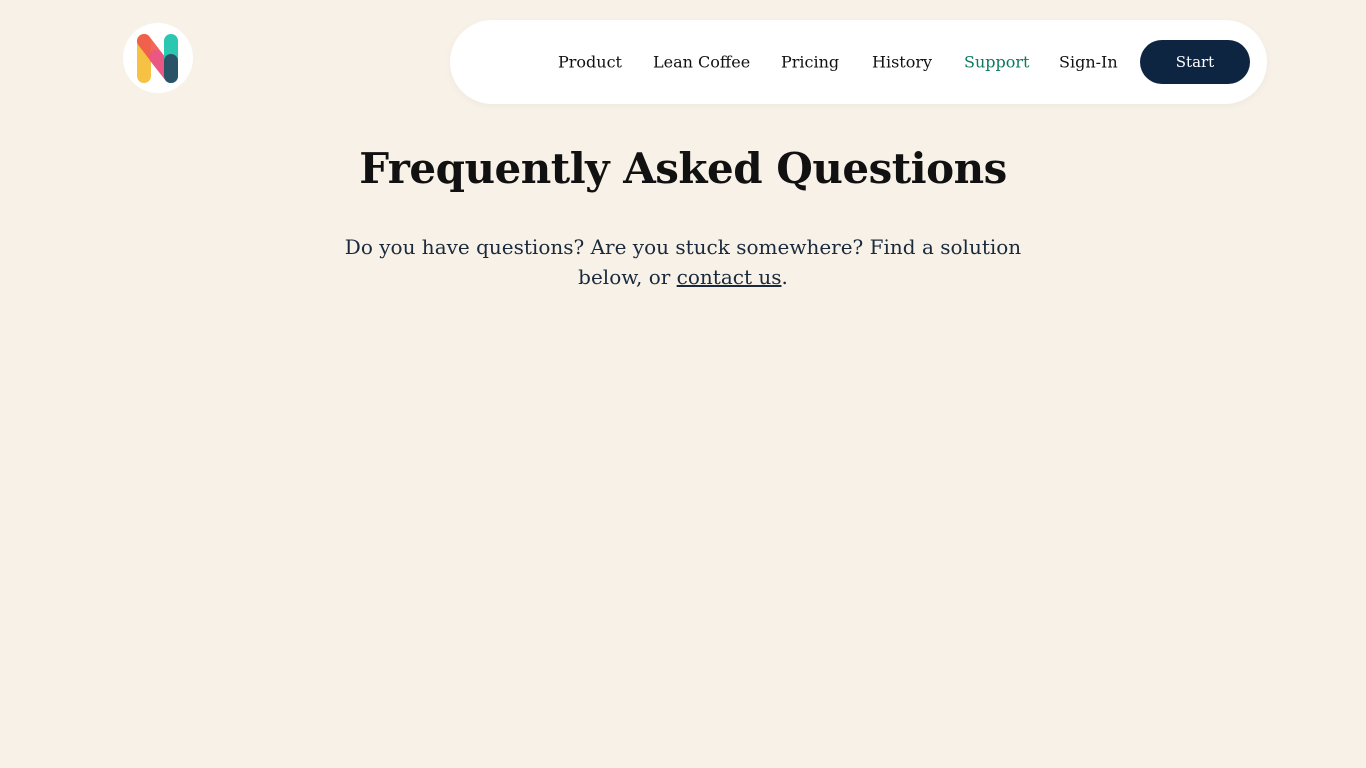  I want to click on nav-link-pricing: Pricing, so click(810, 62).